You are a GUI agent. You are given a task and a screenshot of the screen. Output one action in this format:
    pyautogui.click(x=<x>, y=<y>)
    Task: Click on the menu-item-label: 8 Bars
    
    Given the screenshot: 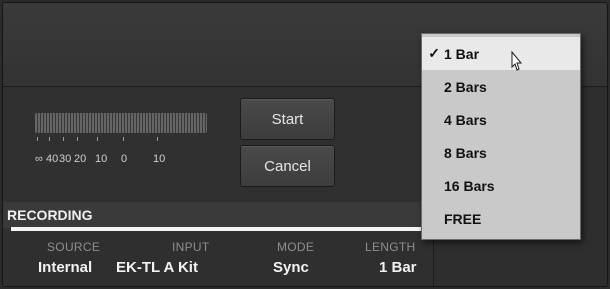 What is the action you would take?
    pyautogui.click(x=465, y=152)
    